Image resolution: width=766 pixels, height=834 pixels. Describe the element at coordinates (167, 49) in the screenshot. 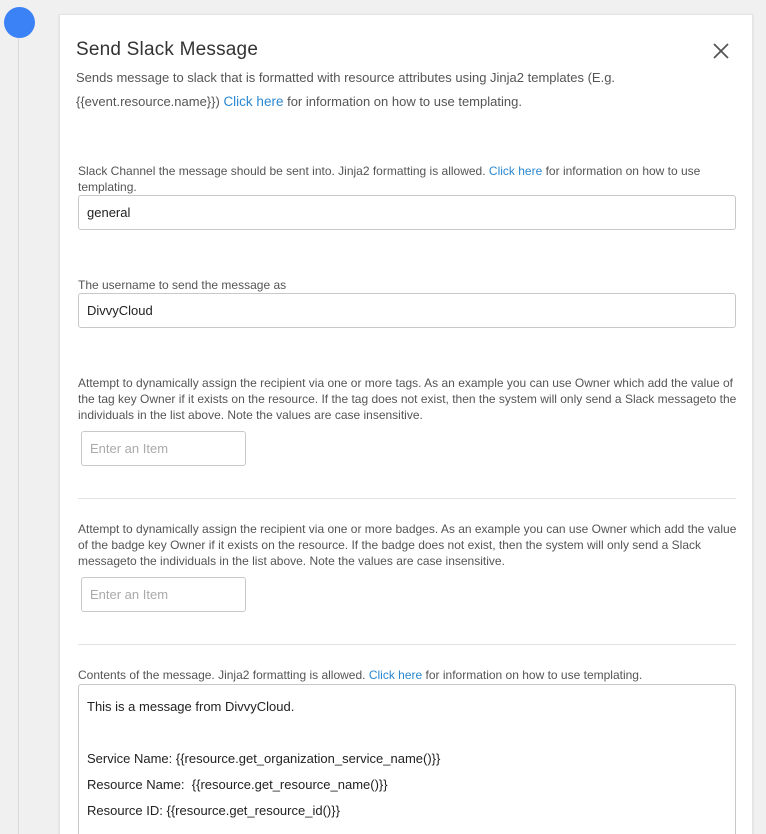

I see `dialog-title: Send Slack Message` at that location.